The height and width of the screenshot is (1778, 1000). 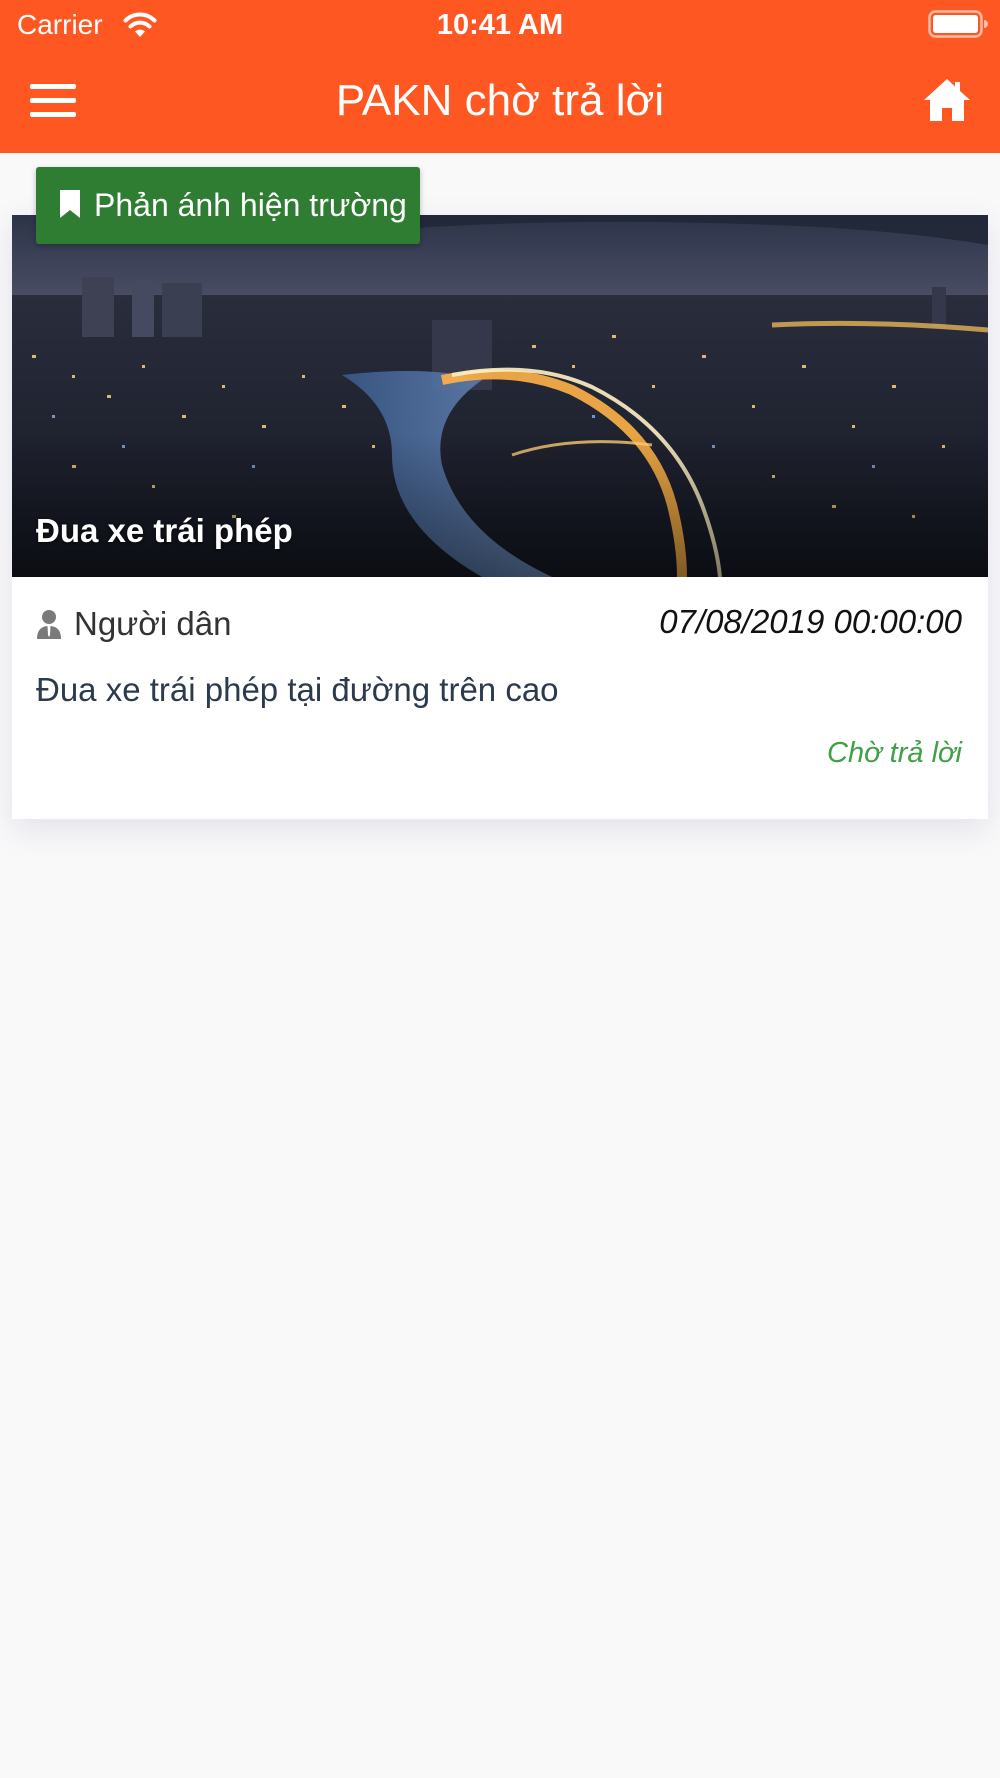 What do you see at coordinates (894, 753) in the screenshot?
I see `status-label: Chờ trả lời` at bounding box center [894, 753].